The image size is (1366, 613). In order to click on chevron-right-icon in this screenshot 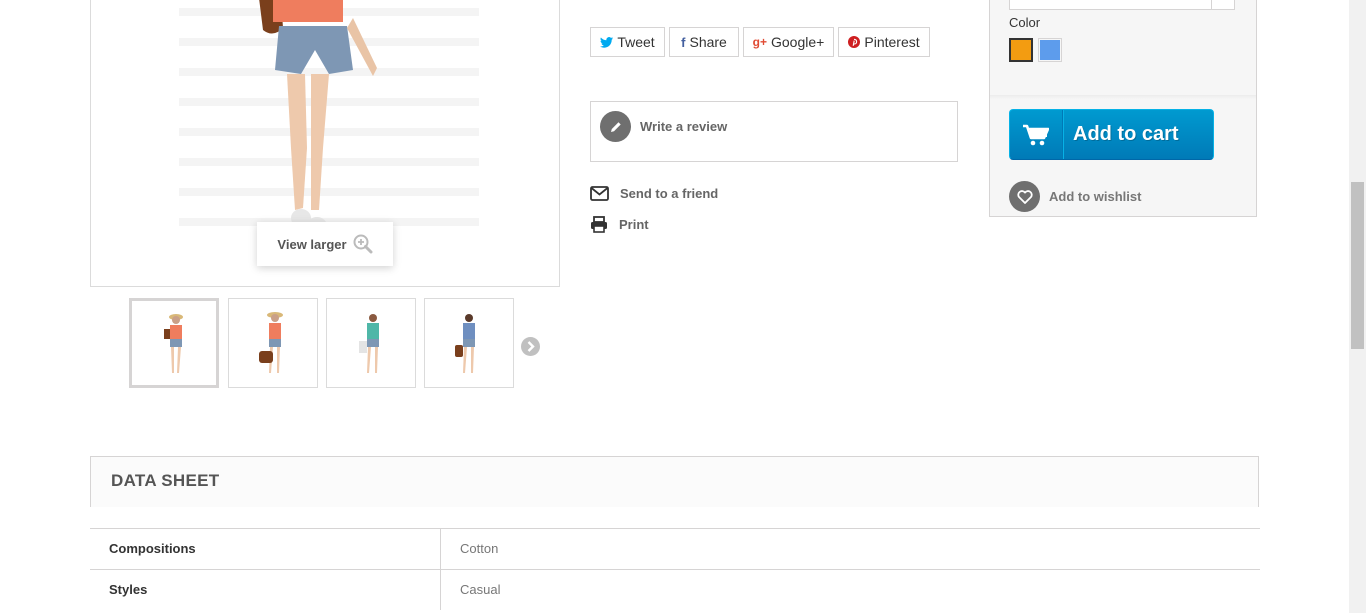, I will do `click(531, 346)`.